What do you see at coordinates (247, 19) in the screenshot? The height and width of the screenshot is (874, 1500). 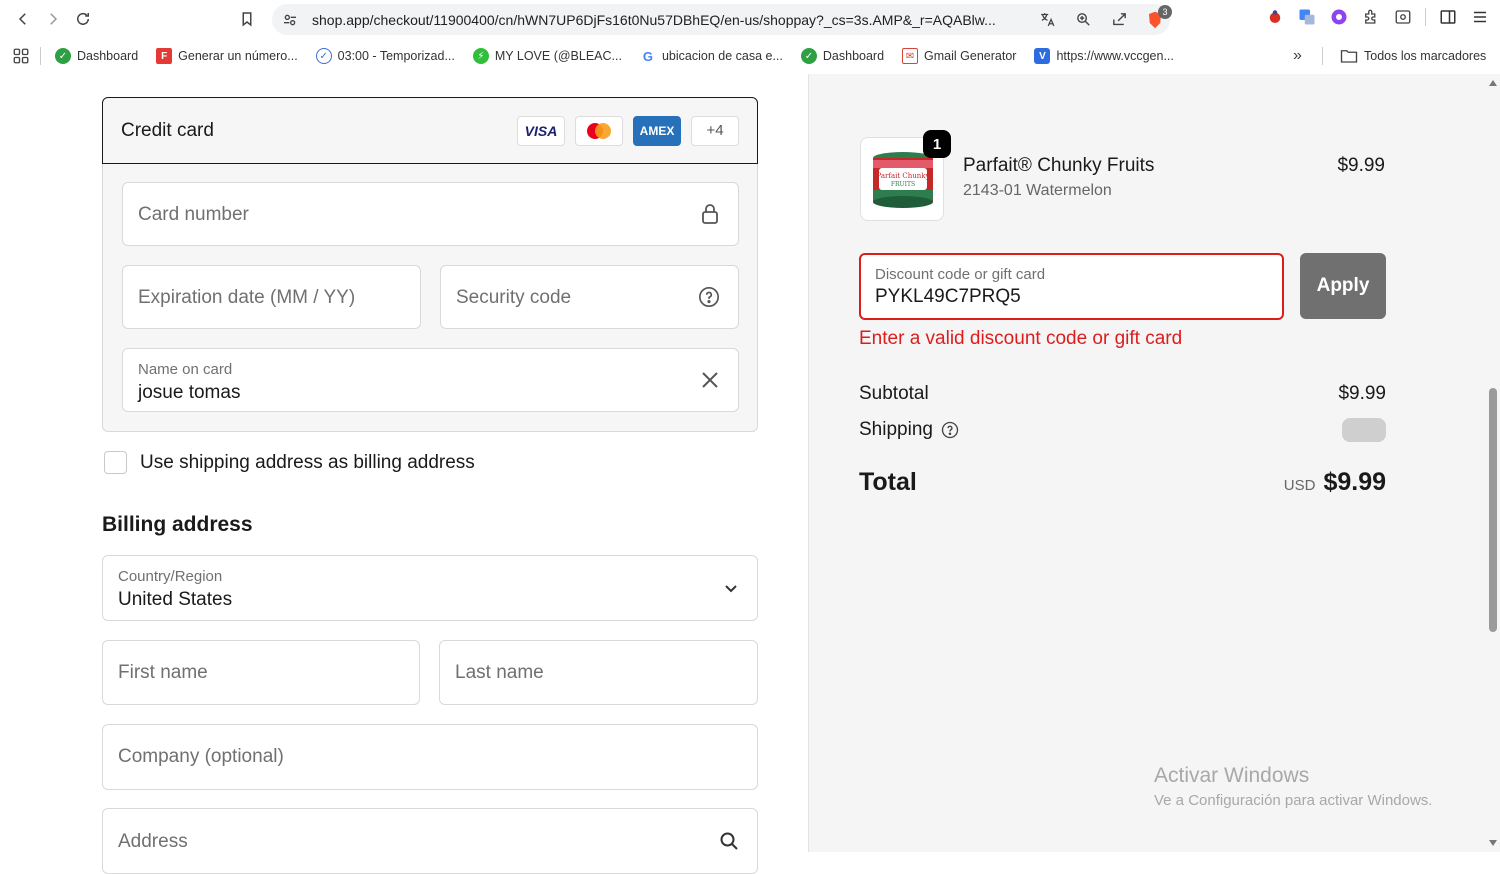 I see `bookmark-icon` at bounding box center [247, 19].